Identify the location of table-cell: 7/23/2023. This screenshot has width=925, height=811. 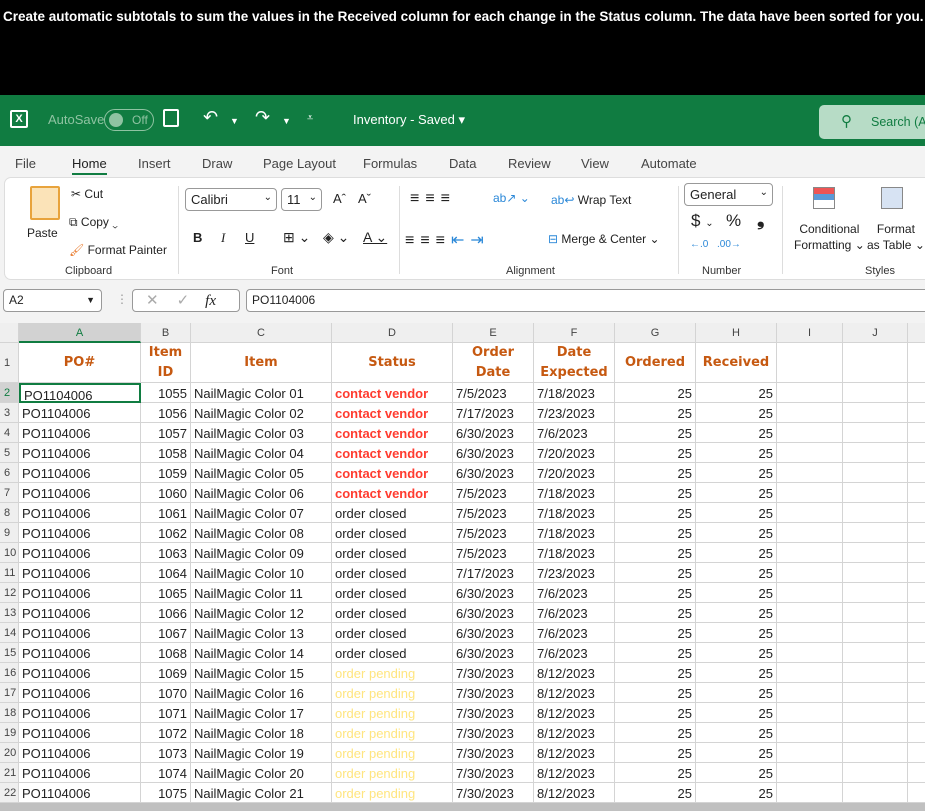
(574, 573).